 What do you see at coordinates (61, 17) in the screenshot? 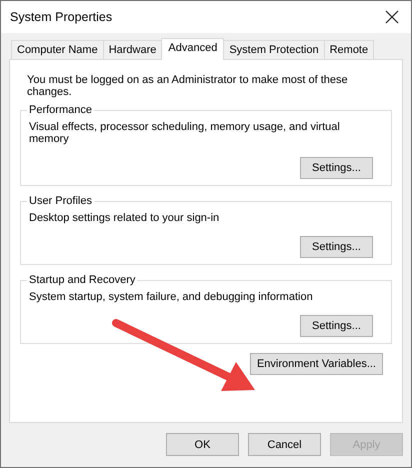
I see `window-title: System Properties` at bounding box center [61, 17].